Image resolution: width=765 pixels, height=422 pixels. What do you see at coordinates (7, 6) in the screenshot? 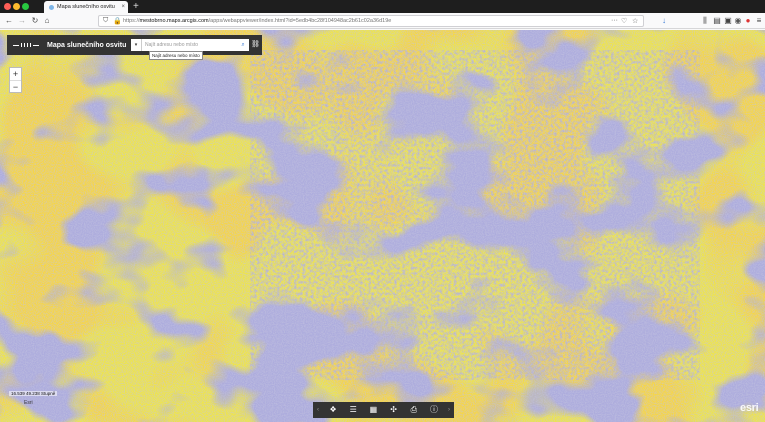
I see `close-window-button` at bounding box center [7, 6].